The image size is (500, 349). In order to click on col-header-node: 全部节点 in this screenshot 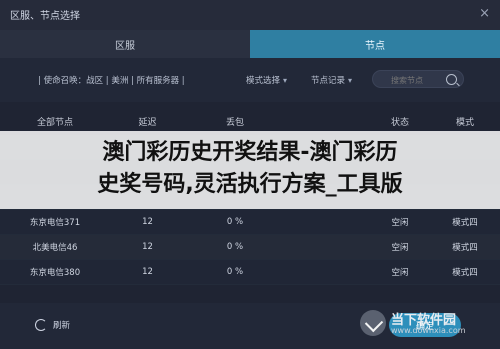, I will do `click(55, 121)`.